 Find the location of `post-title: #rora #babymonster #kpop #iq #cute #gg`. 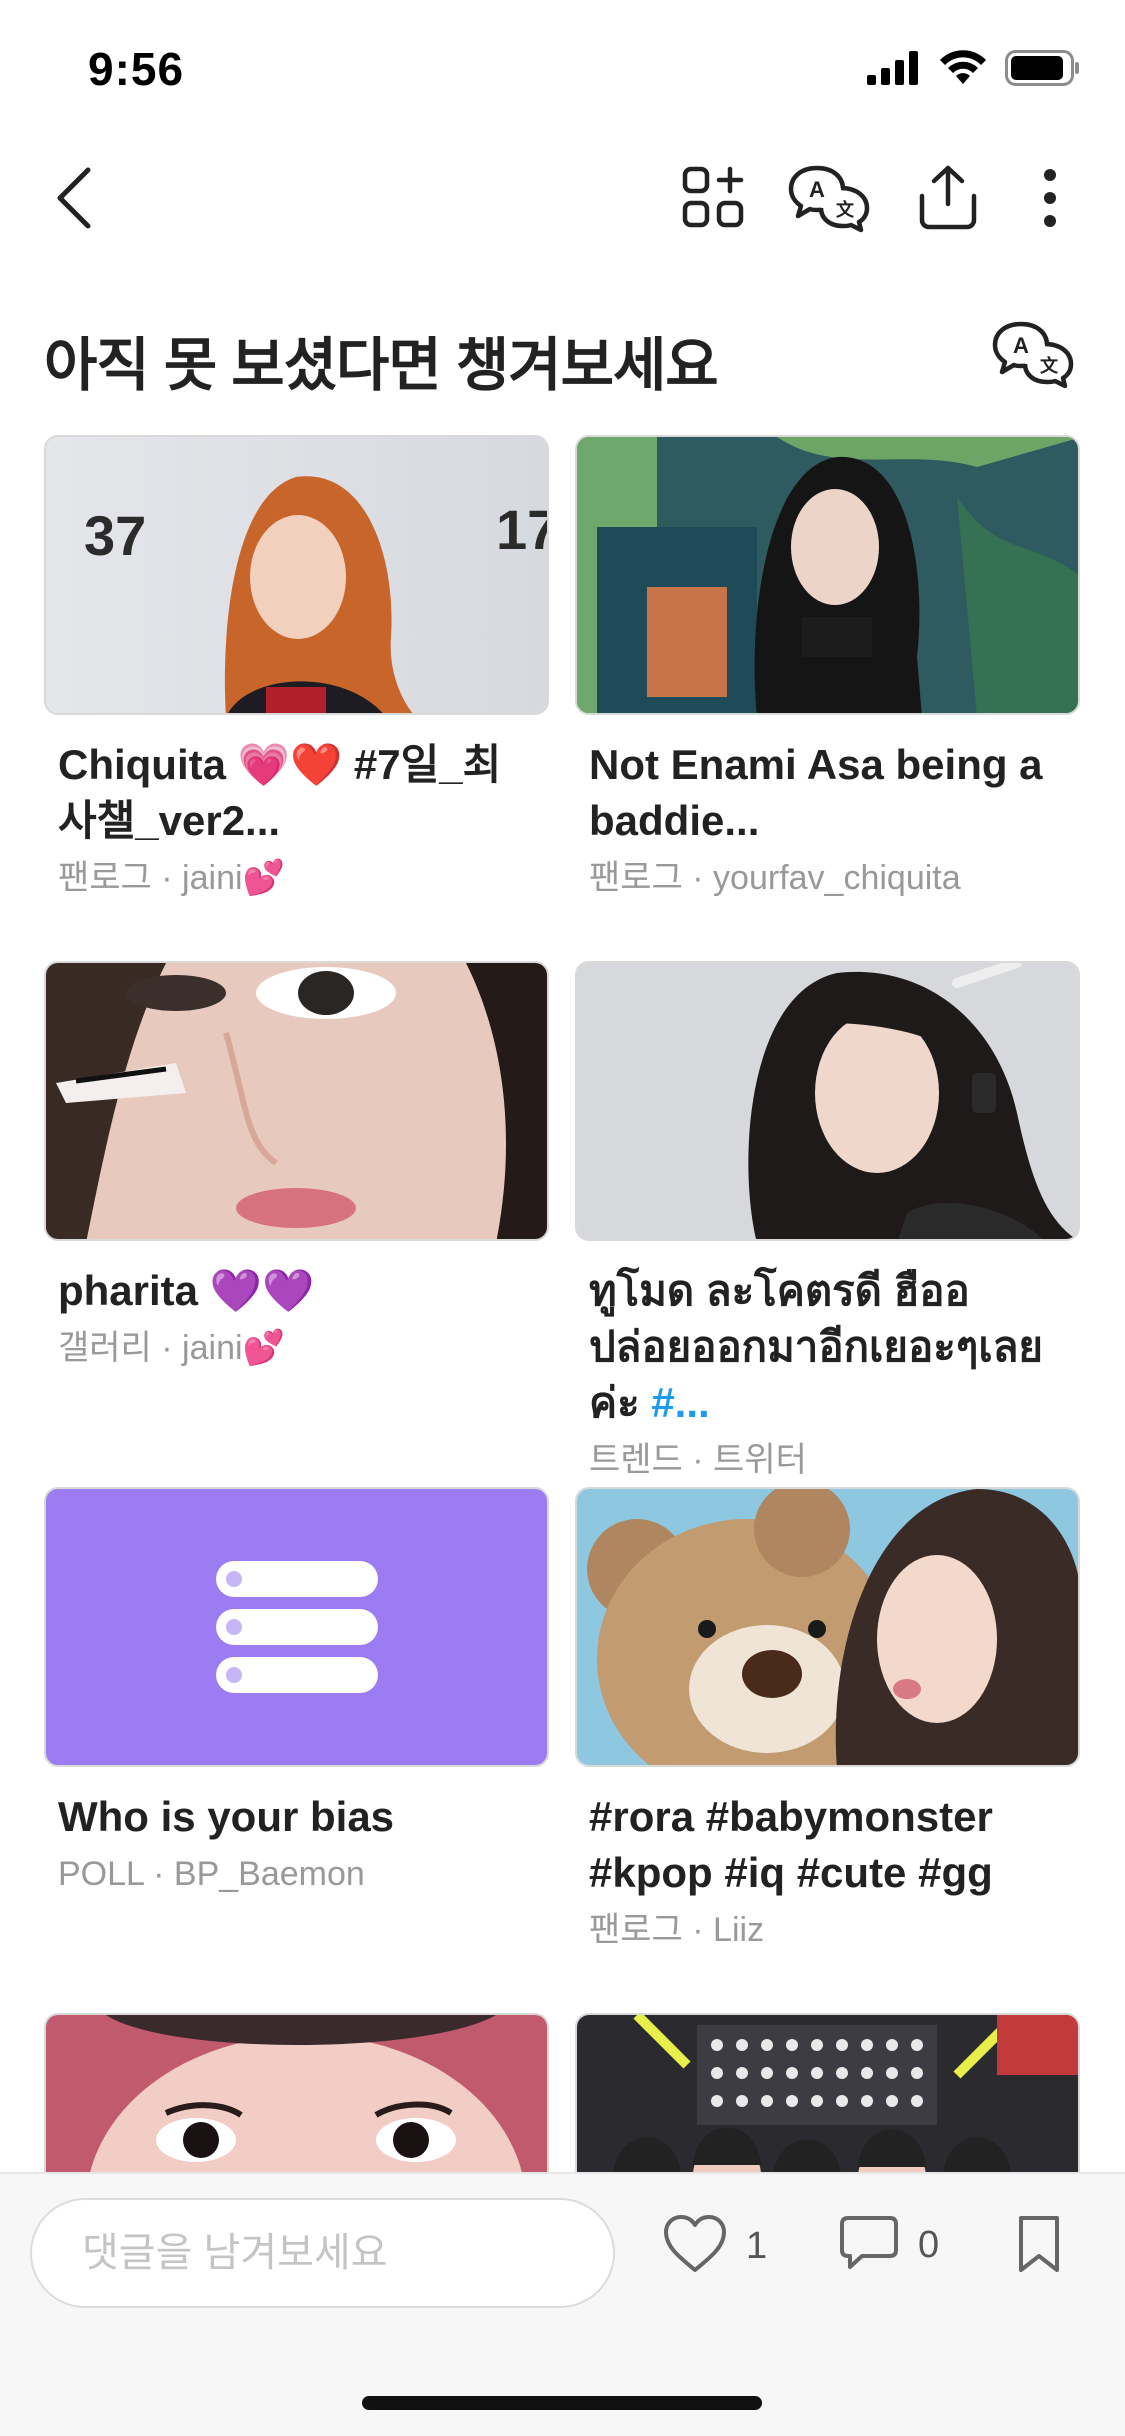

post-title: #rora #babymonster #kpop #iq #cute #gg is located at coordinates (791, 1844).